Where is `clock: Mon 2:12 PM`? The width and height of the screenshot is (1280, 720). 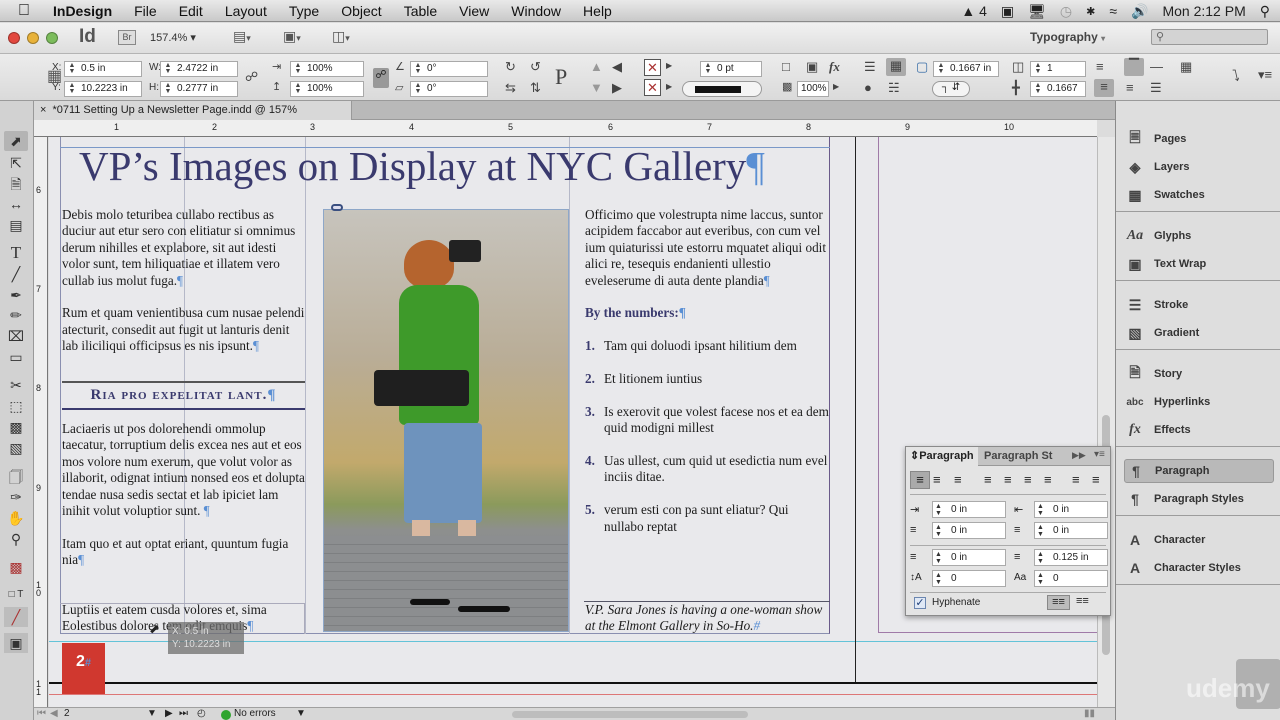 clock: Mon 2:12 PM is located at coordinates (1203, 11).